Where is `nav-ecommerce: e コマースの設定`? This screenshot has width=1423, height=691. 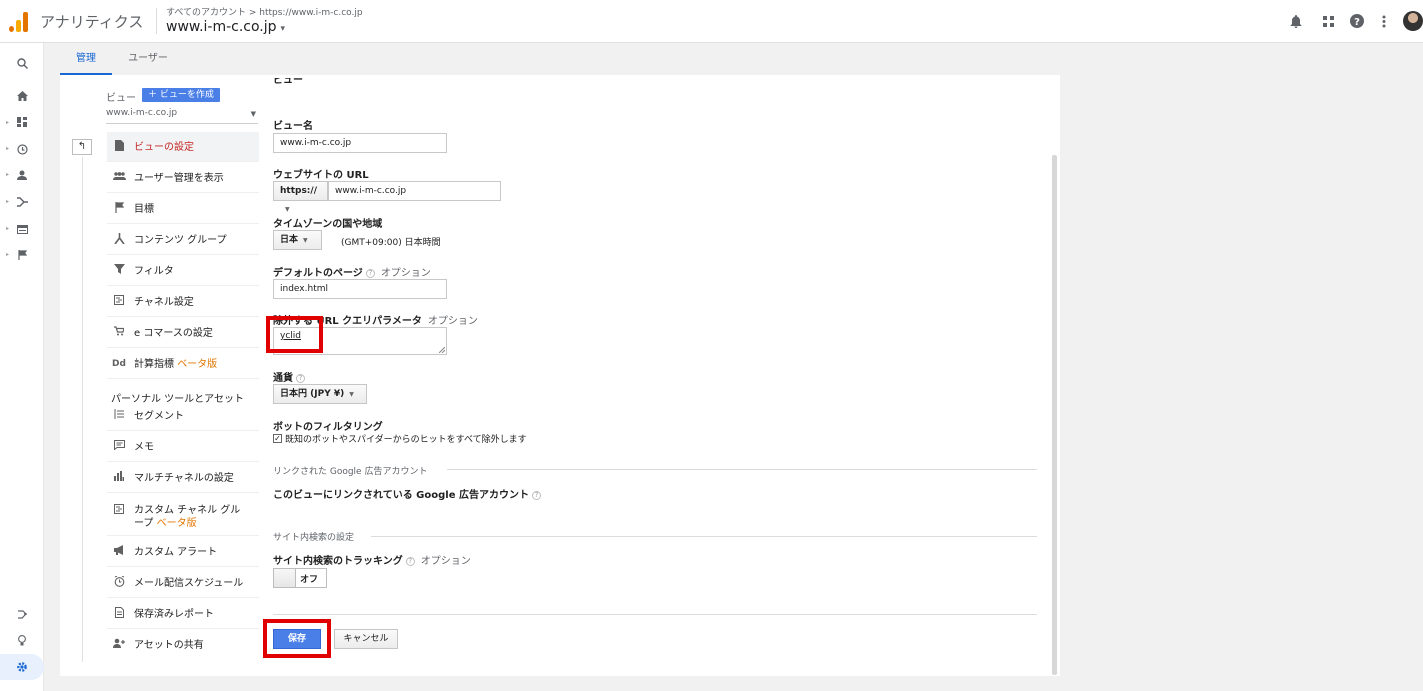 nav-ecommerce: e コマースの設定 is located at coordinates (183, 333).